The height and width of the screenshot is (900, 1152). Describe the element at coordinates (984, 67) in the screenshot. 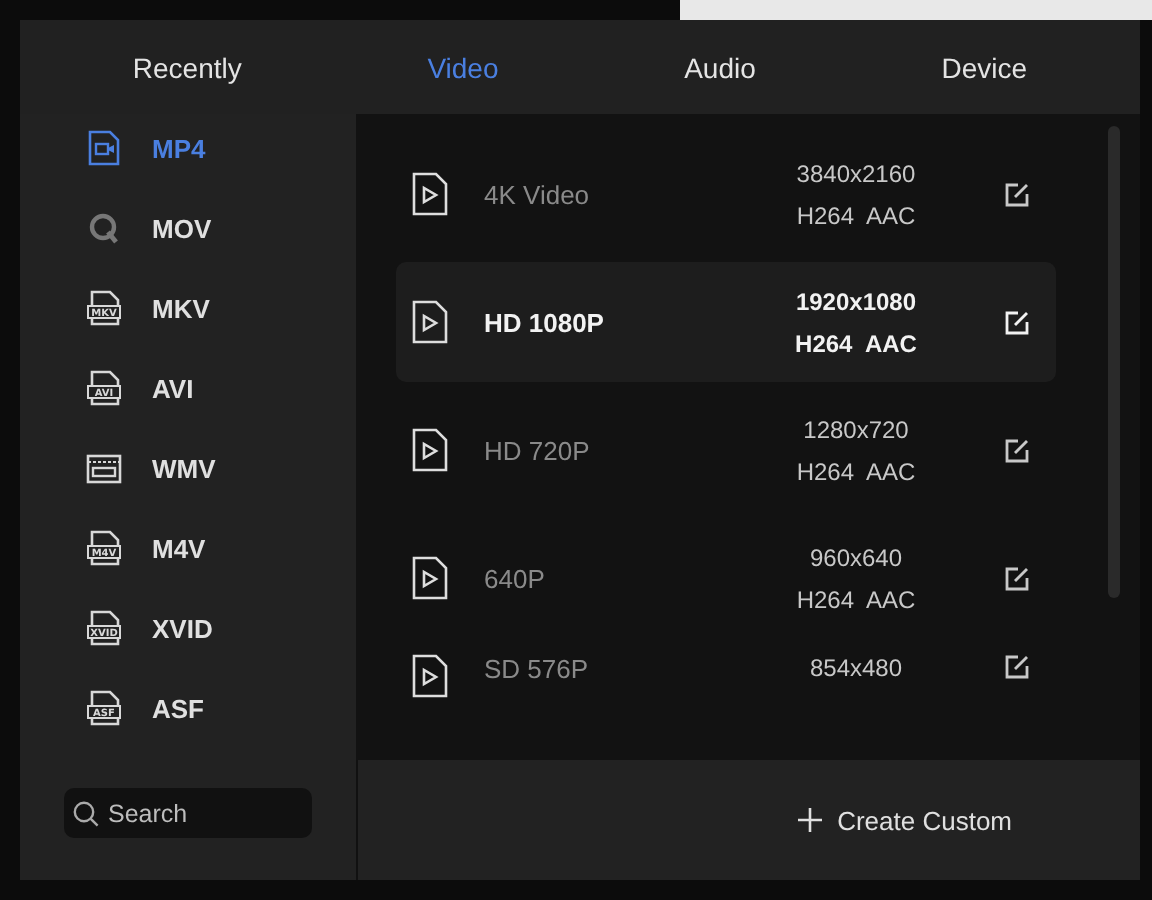

I see `tab: Device` at that location.